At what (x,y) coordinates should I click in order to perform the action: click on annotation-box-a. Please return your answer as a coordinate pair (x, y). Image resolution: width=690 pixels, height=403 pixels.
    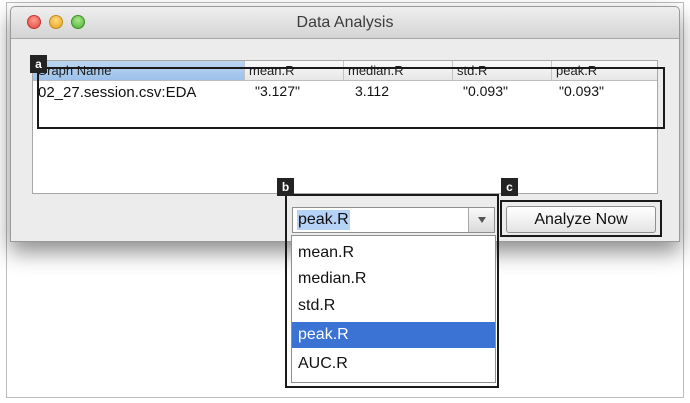
    Looking at the image, I should click on (351, 98).